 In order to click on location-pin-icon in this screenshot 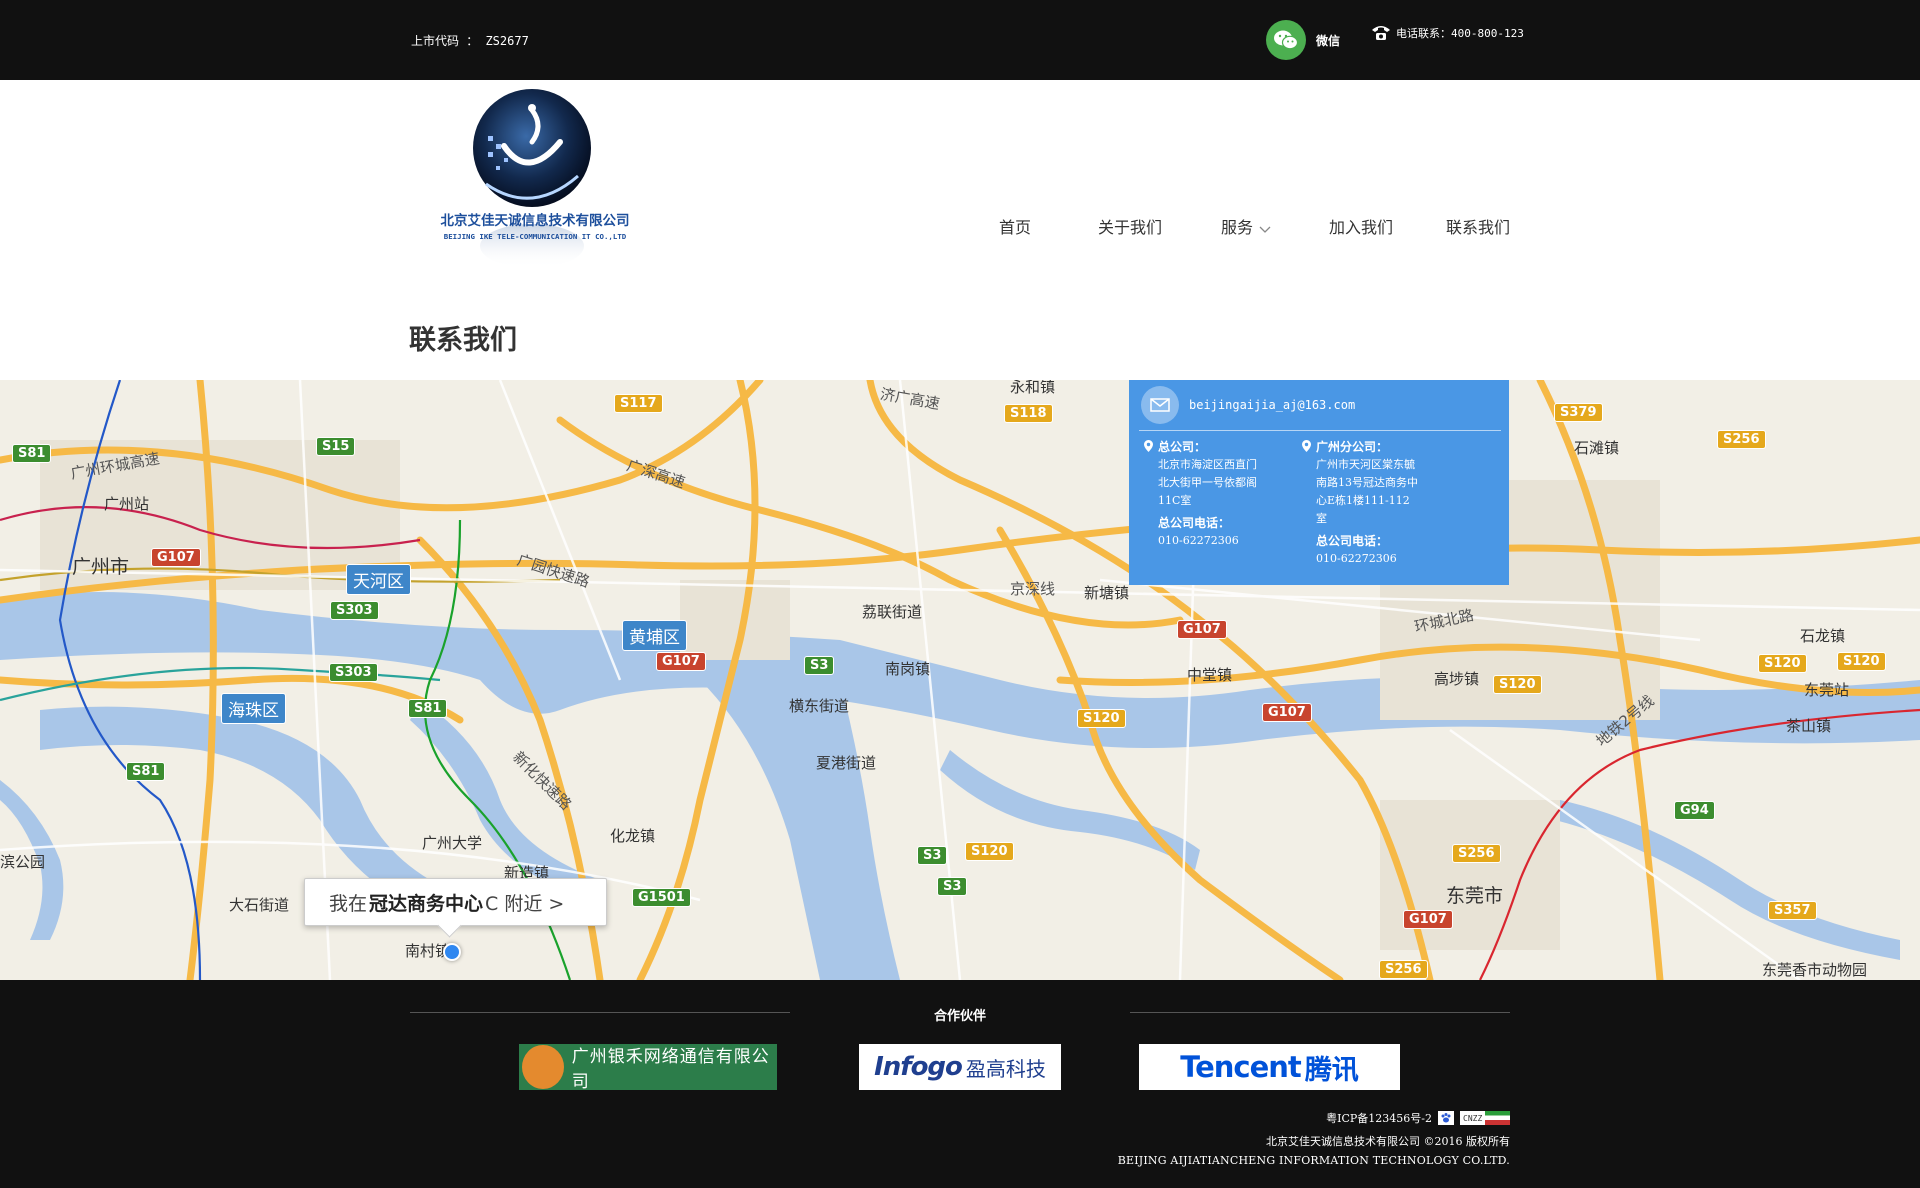, I will do `click(1306, 446)`.